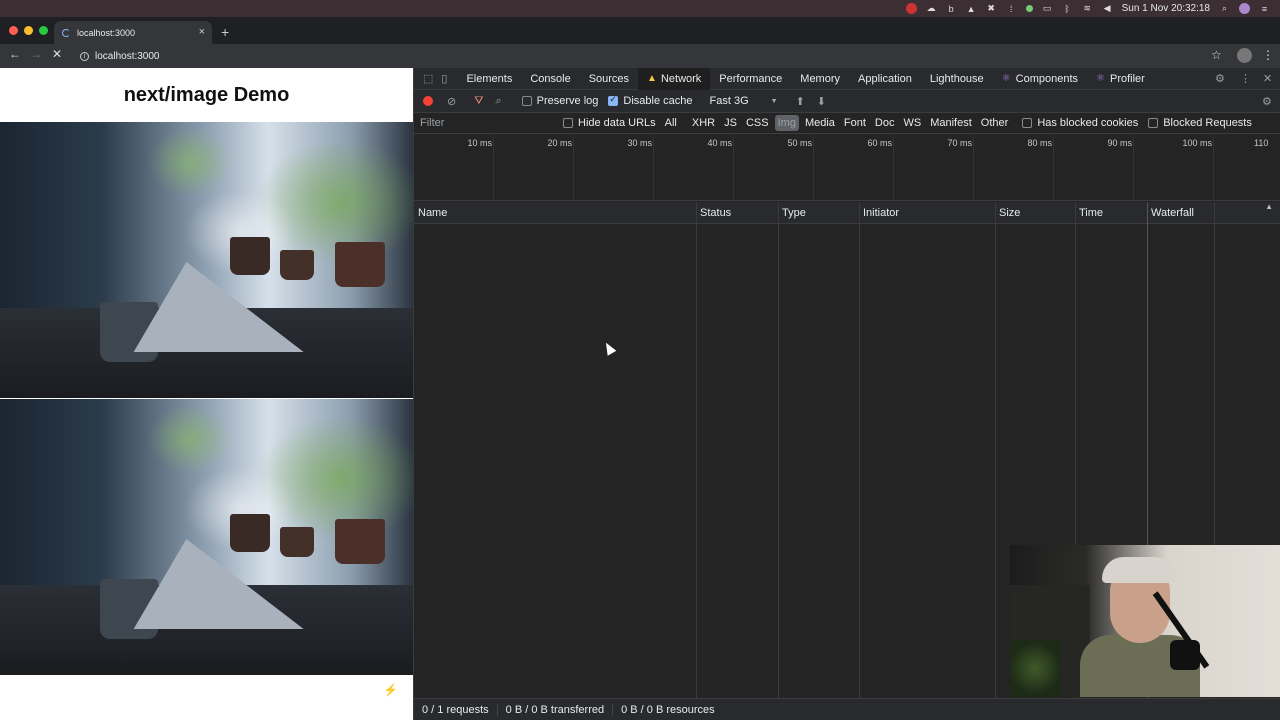 This screenshot has width=1280, height=720. Describe the element at coordinates (885, 79) in the screenshot. I see `tab-application: Application` at that location.